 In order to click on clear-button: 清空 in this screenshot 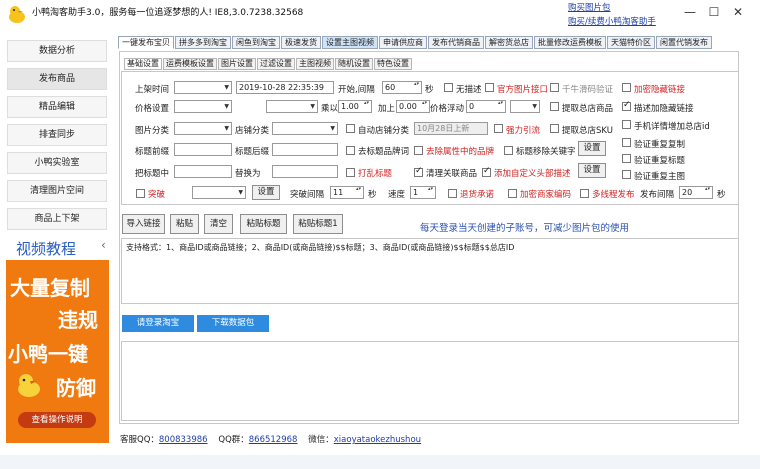, I will do `click(218, 224)`.